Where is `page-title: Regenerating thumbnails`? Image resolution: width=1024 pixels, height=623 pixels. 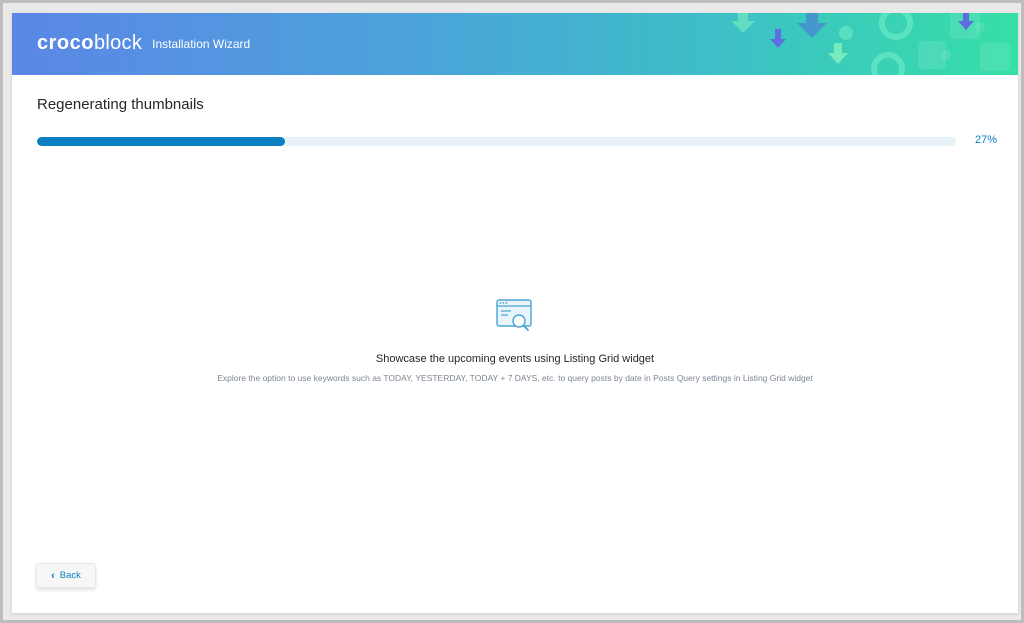 page-title: Regenerating thumbnails is located at coordinates (120, 104).